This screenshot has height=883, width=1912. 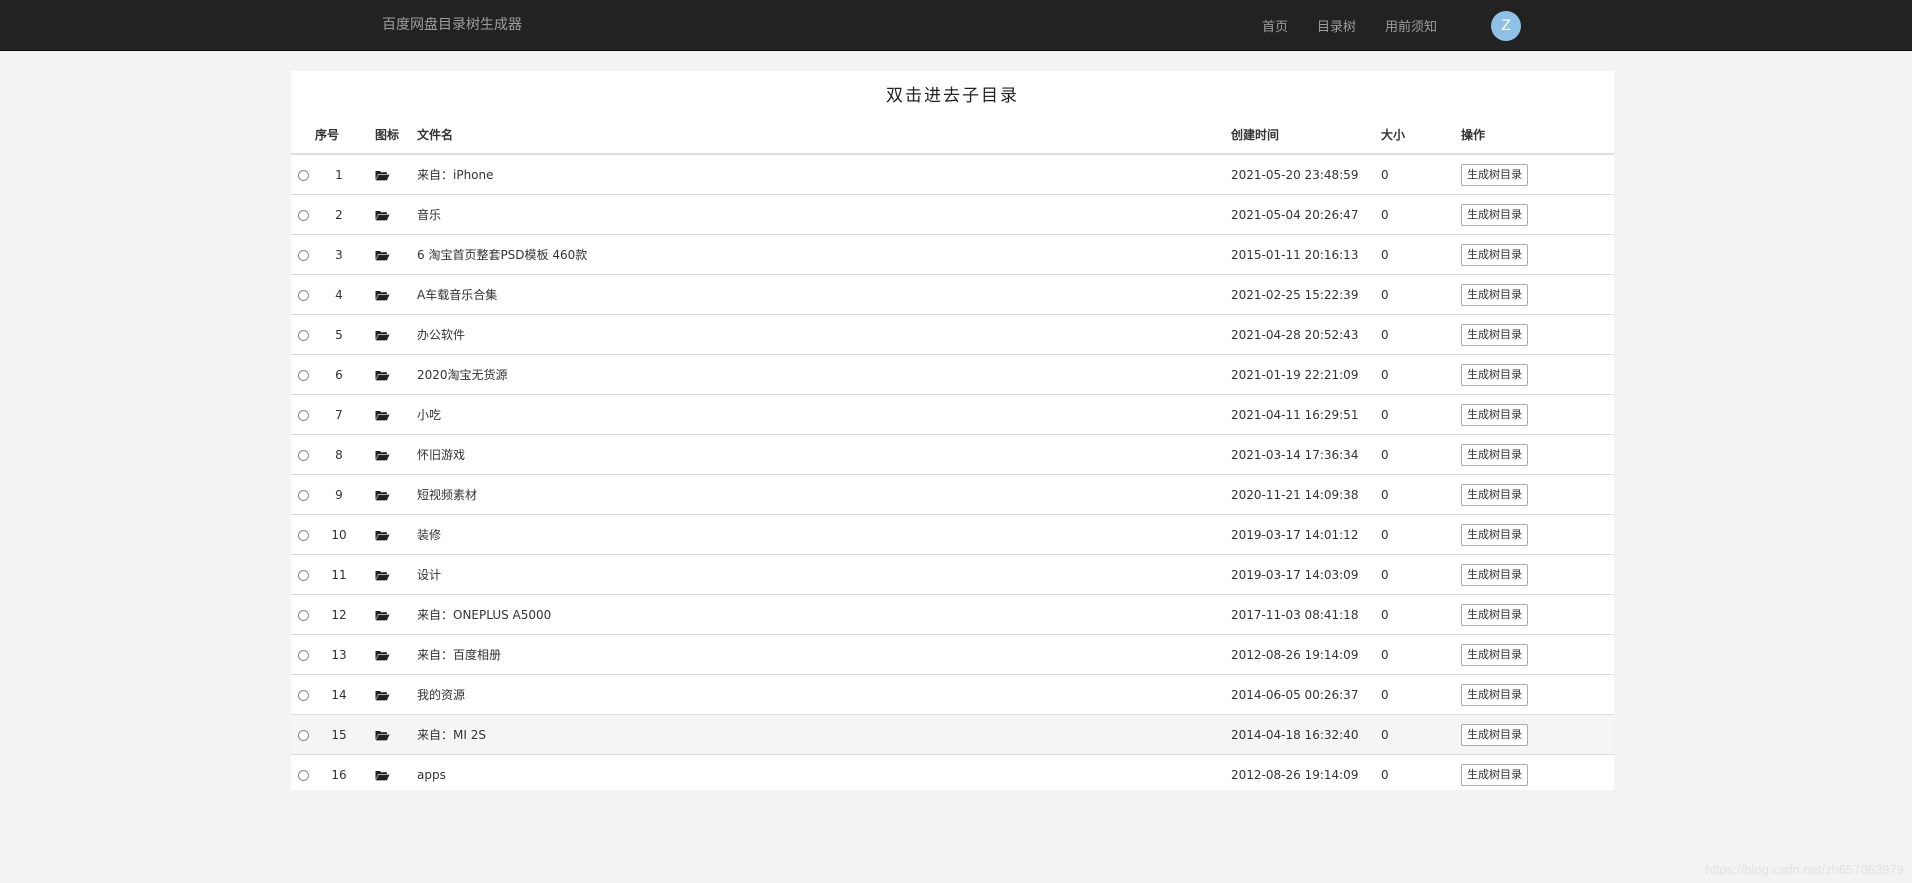 What do you see at coordinates (824, 494) in the screenshot?
I see `row-filename: 短视频素材` at bounding box center [824, 494].